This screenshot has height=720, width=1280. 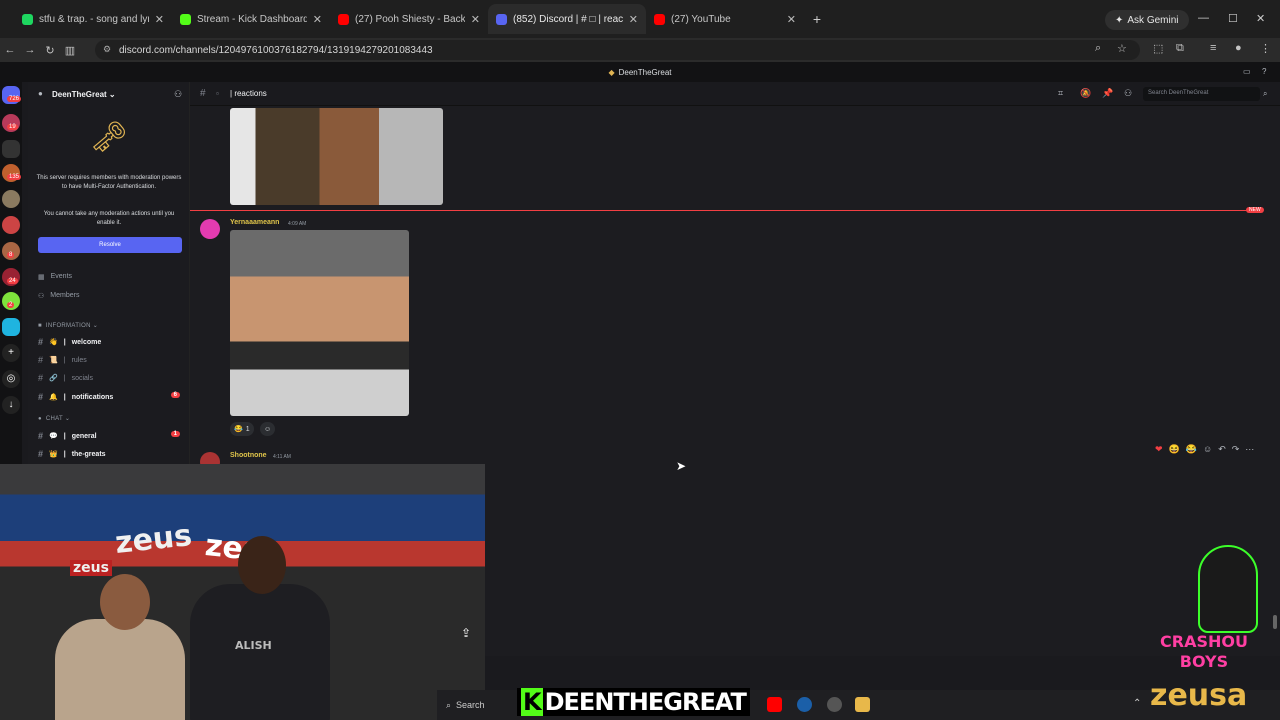 What do you see at coordinates (55, 277) in the screenshot?
I see `nav-events: ▦ Events` at bounding box center [55, 277].